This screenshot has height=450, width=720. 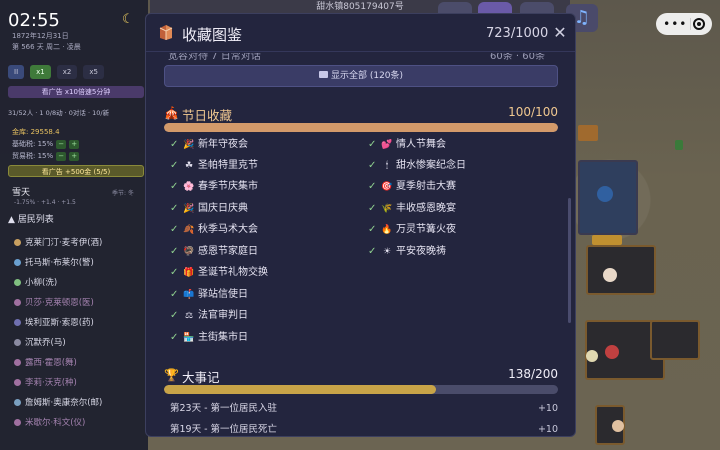 I want to click on close-icon: ✕, so click(x=560, y=33).